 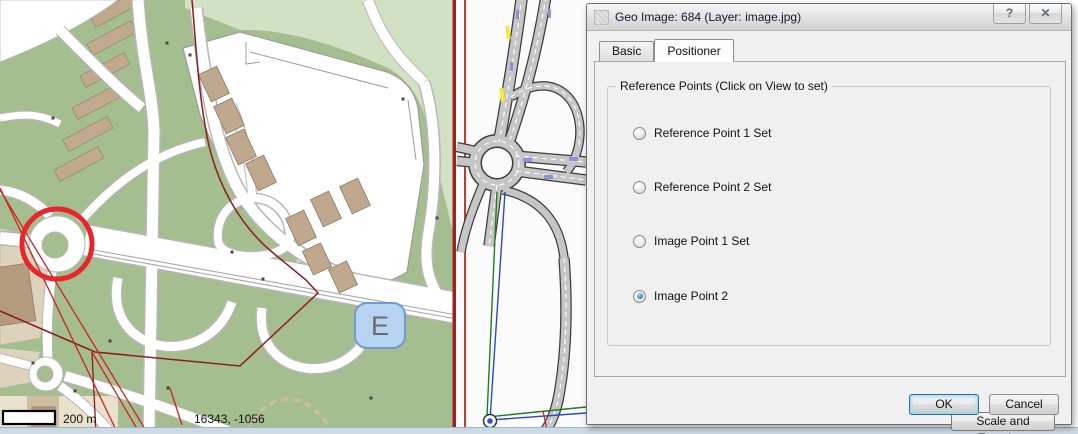 I want to click on image-boundary-left, so click(x=454, y=217).